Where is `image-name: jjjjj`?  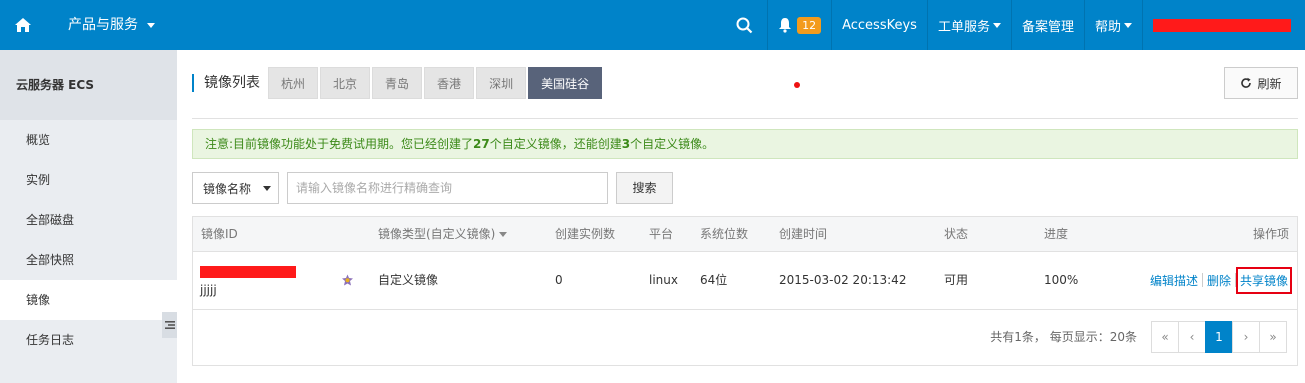 image-name: jjjjj is located at coordinates (208, 290).